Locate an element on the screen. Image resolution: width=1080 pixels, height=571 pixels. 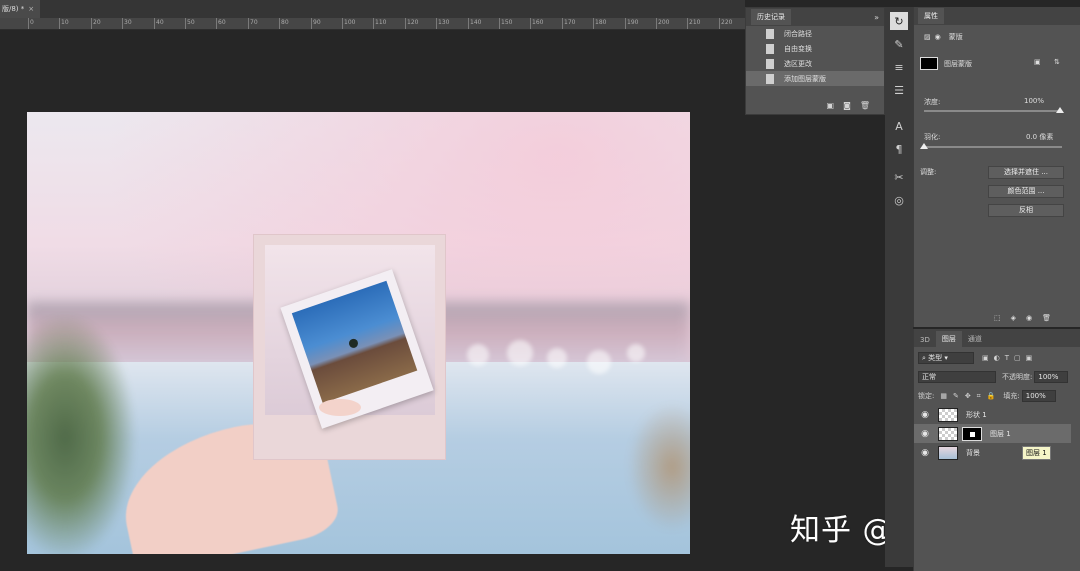
feather-slider is located at coordinates (993, 147).